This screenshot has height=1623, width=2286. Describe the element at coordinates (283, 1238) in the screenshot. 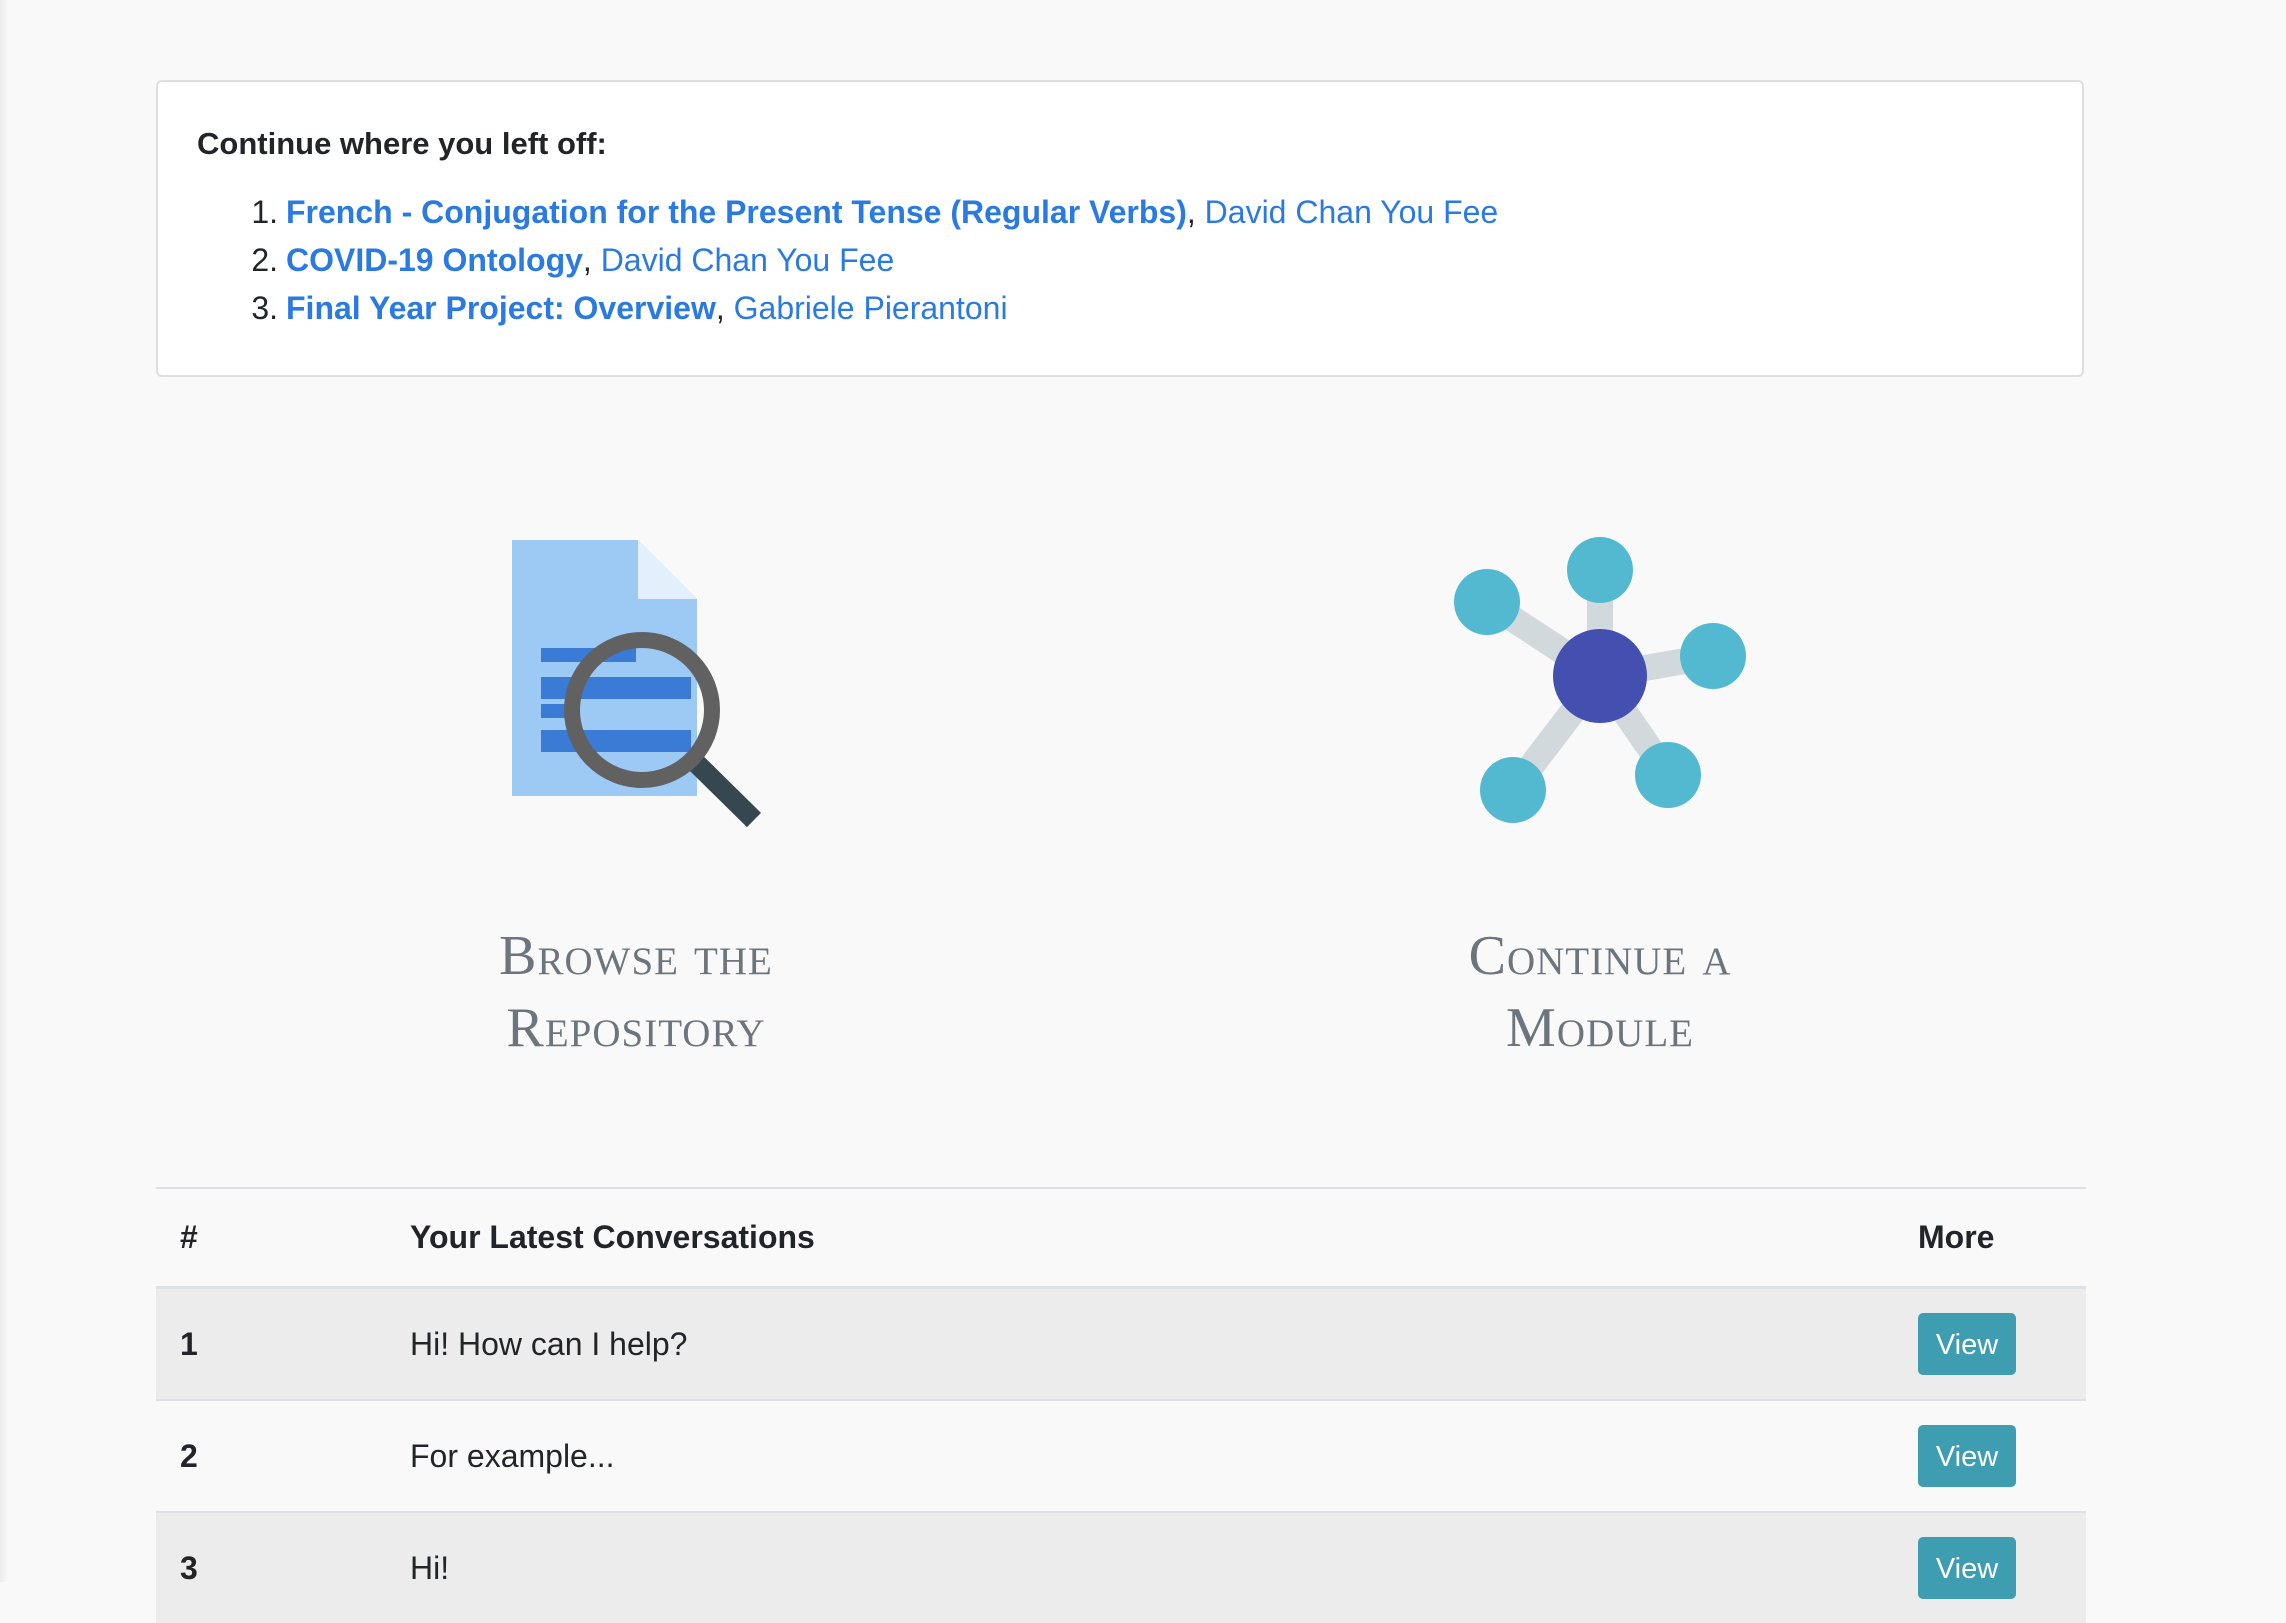

I see `column-header-number: #` at that location.